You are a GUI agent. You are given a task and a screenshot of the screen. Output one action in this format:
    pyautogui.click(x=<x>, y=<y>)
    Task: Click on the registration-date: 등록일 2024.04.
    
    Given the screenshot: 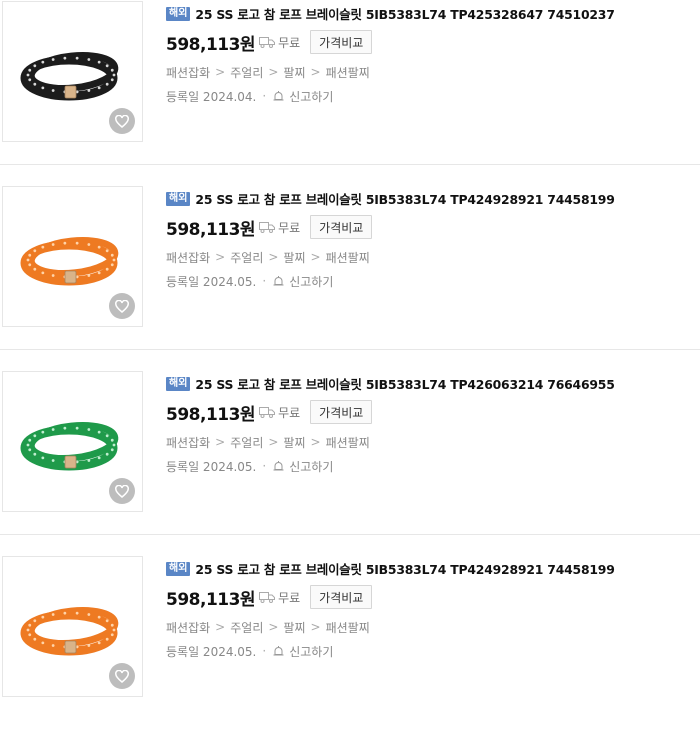 What is the action you would take?
    pyautogui.click(x=211, y=96)
    